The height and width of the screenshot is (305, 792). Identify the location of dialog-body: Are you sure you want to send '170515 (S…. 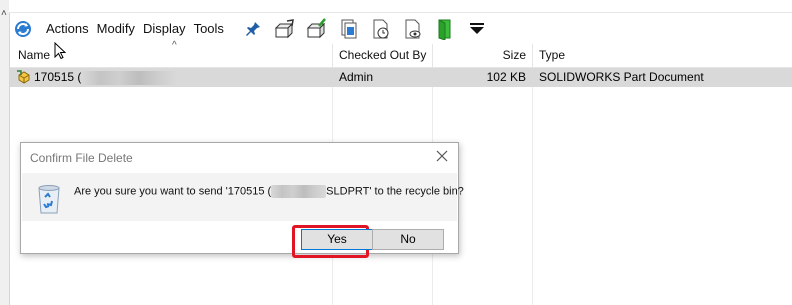
(243, 197).